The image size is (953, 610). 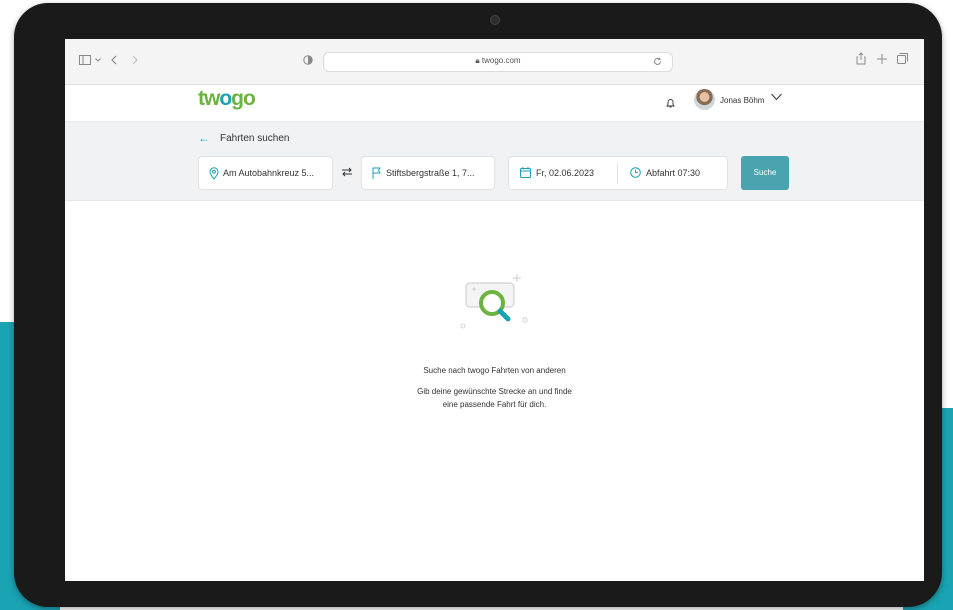 I want to click on url-text: twogo.com, so click(x=501, y=60).